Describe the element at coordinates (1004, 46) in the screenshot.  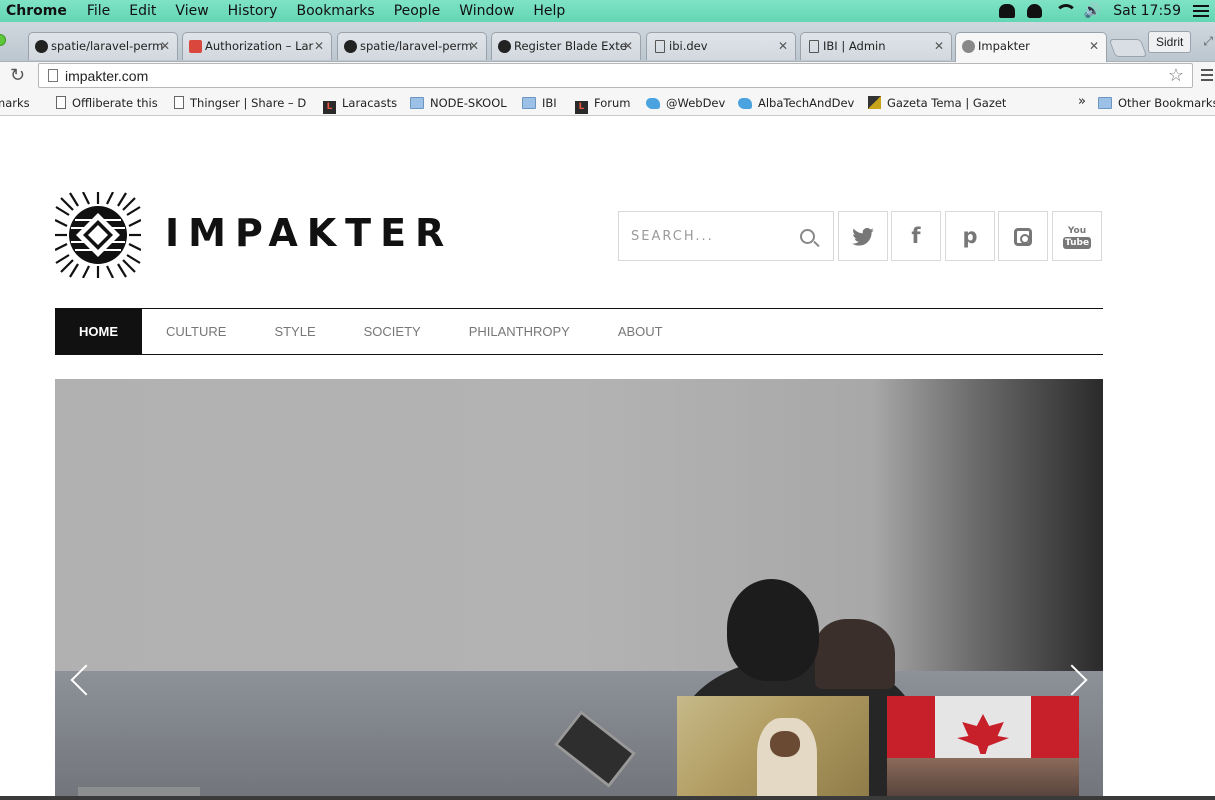
I see `tab-label: Impakter` at that location.